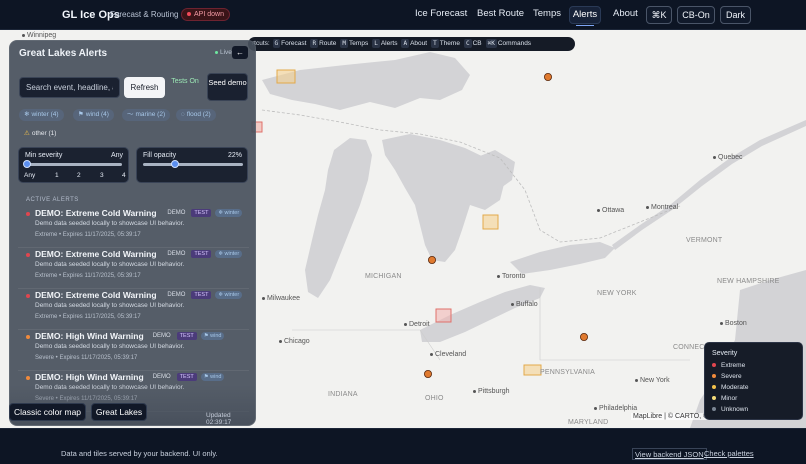 This screenshot has height=464, width=806. What do you see at coordinates (119, 412) in the screenshot?
I see `great-lakes-button: Great Lakes` at bounding box center [119, 412].